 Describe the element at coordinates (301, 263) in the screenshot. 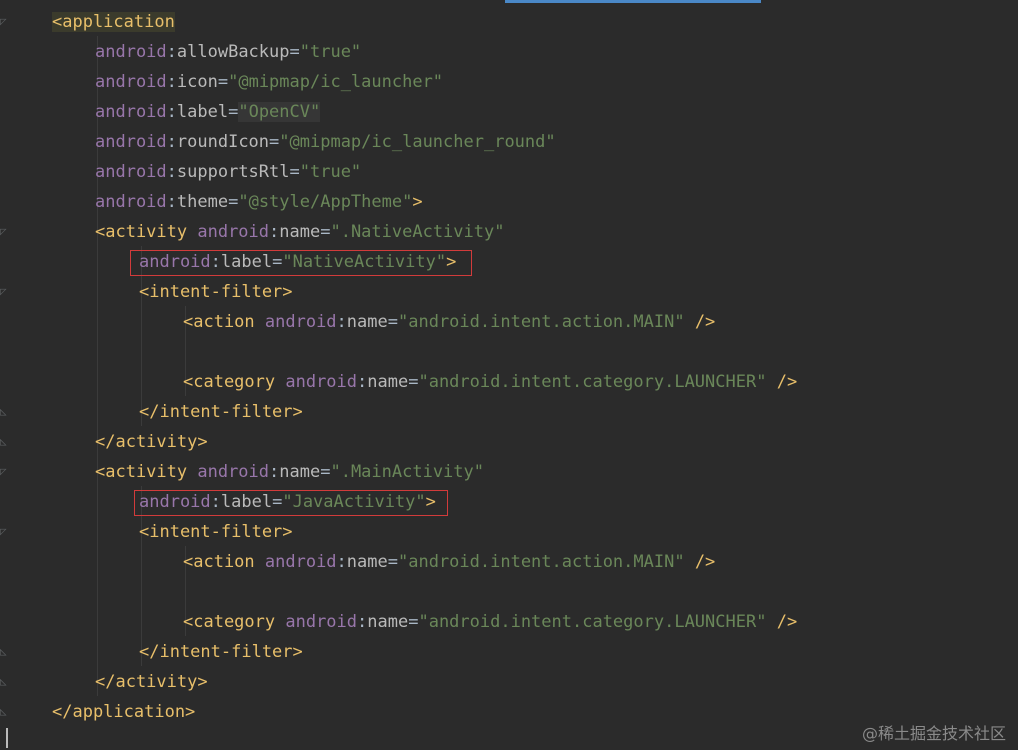

I see `highlight-box-native-label` at that location.